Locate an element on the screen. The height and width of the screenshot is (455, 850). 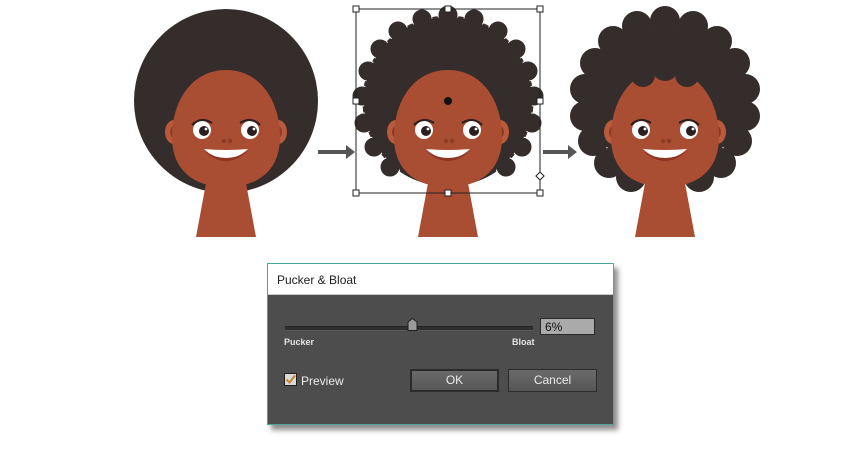
preview-label: Preview is located at coordinates (322, 381).